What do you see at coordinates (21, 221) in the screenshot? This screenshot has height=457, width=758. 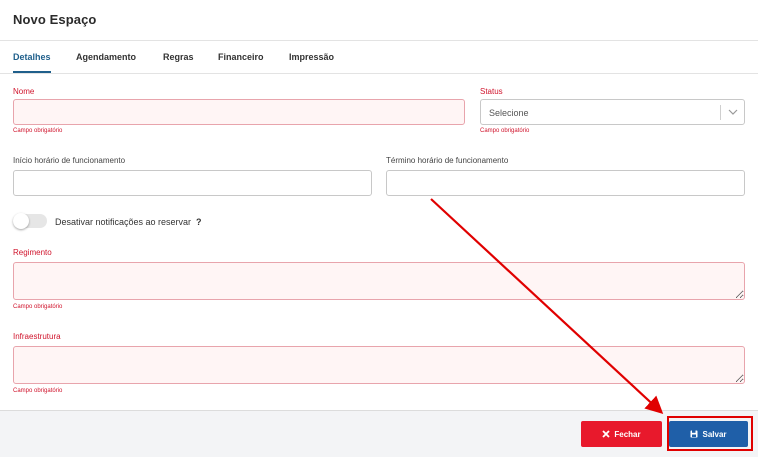 I see `toggle-knob` at bounding box center [21, 221].